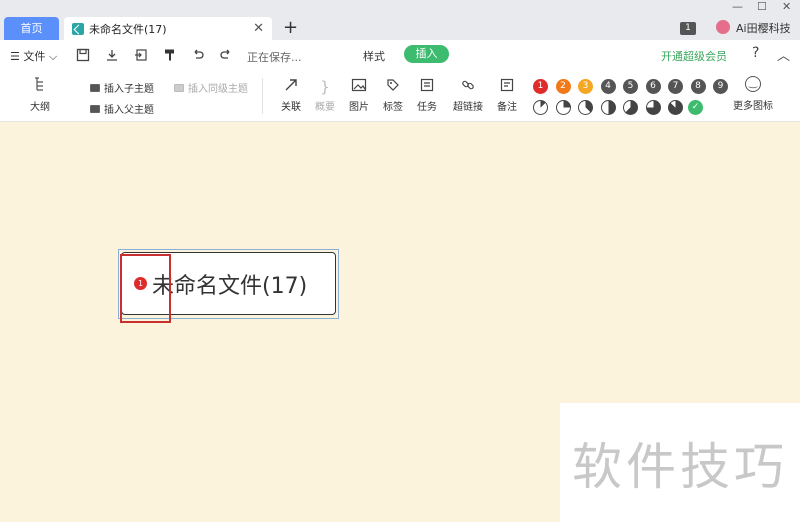 Image resolution: width=800 pixels, height=522 pixels. What do you see at coordinates (179, 87) in the screenshot?
I see `sibling-topic-icon` at bounding box center [179, 87].